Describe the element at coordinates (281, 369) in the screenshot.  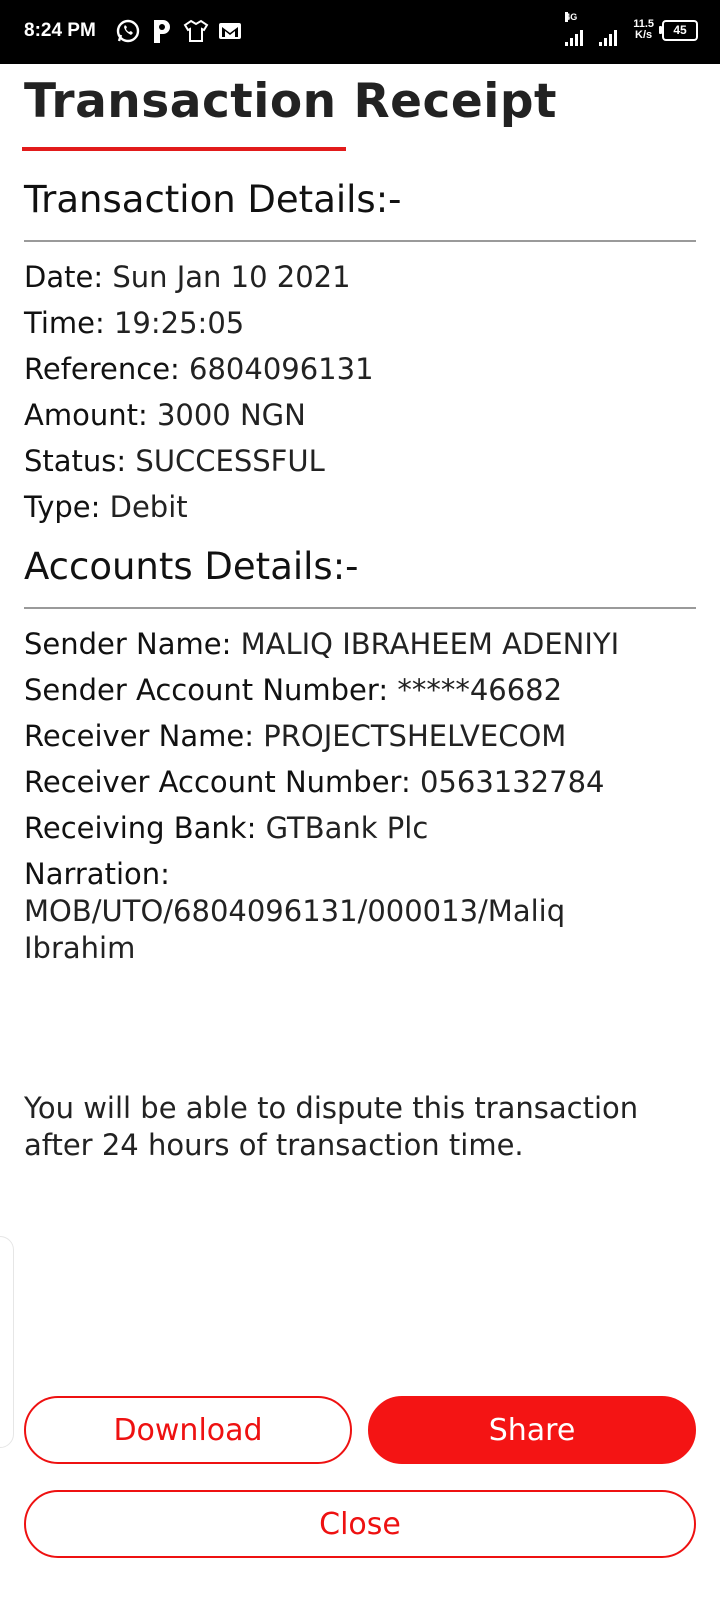
I see `detail-value: 6804096131` at that location.